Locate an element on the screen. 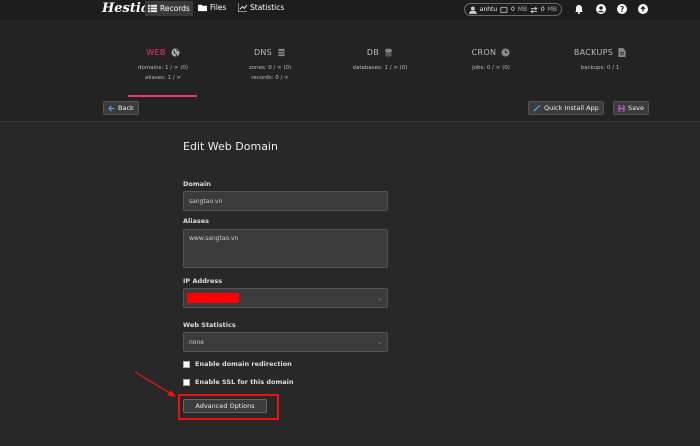  nav-files: Files is located at coordinates (212, 7).